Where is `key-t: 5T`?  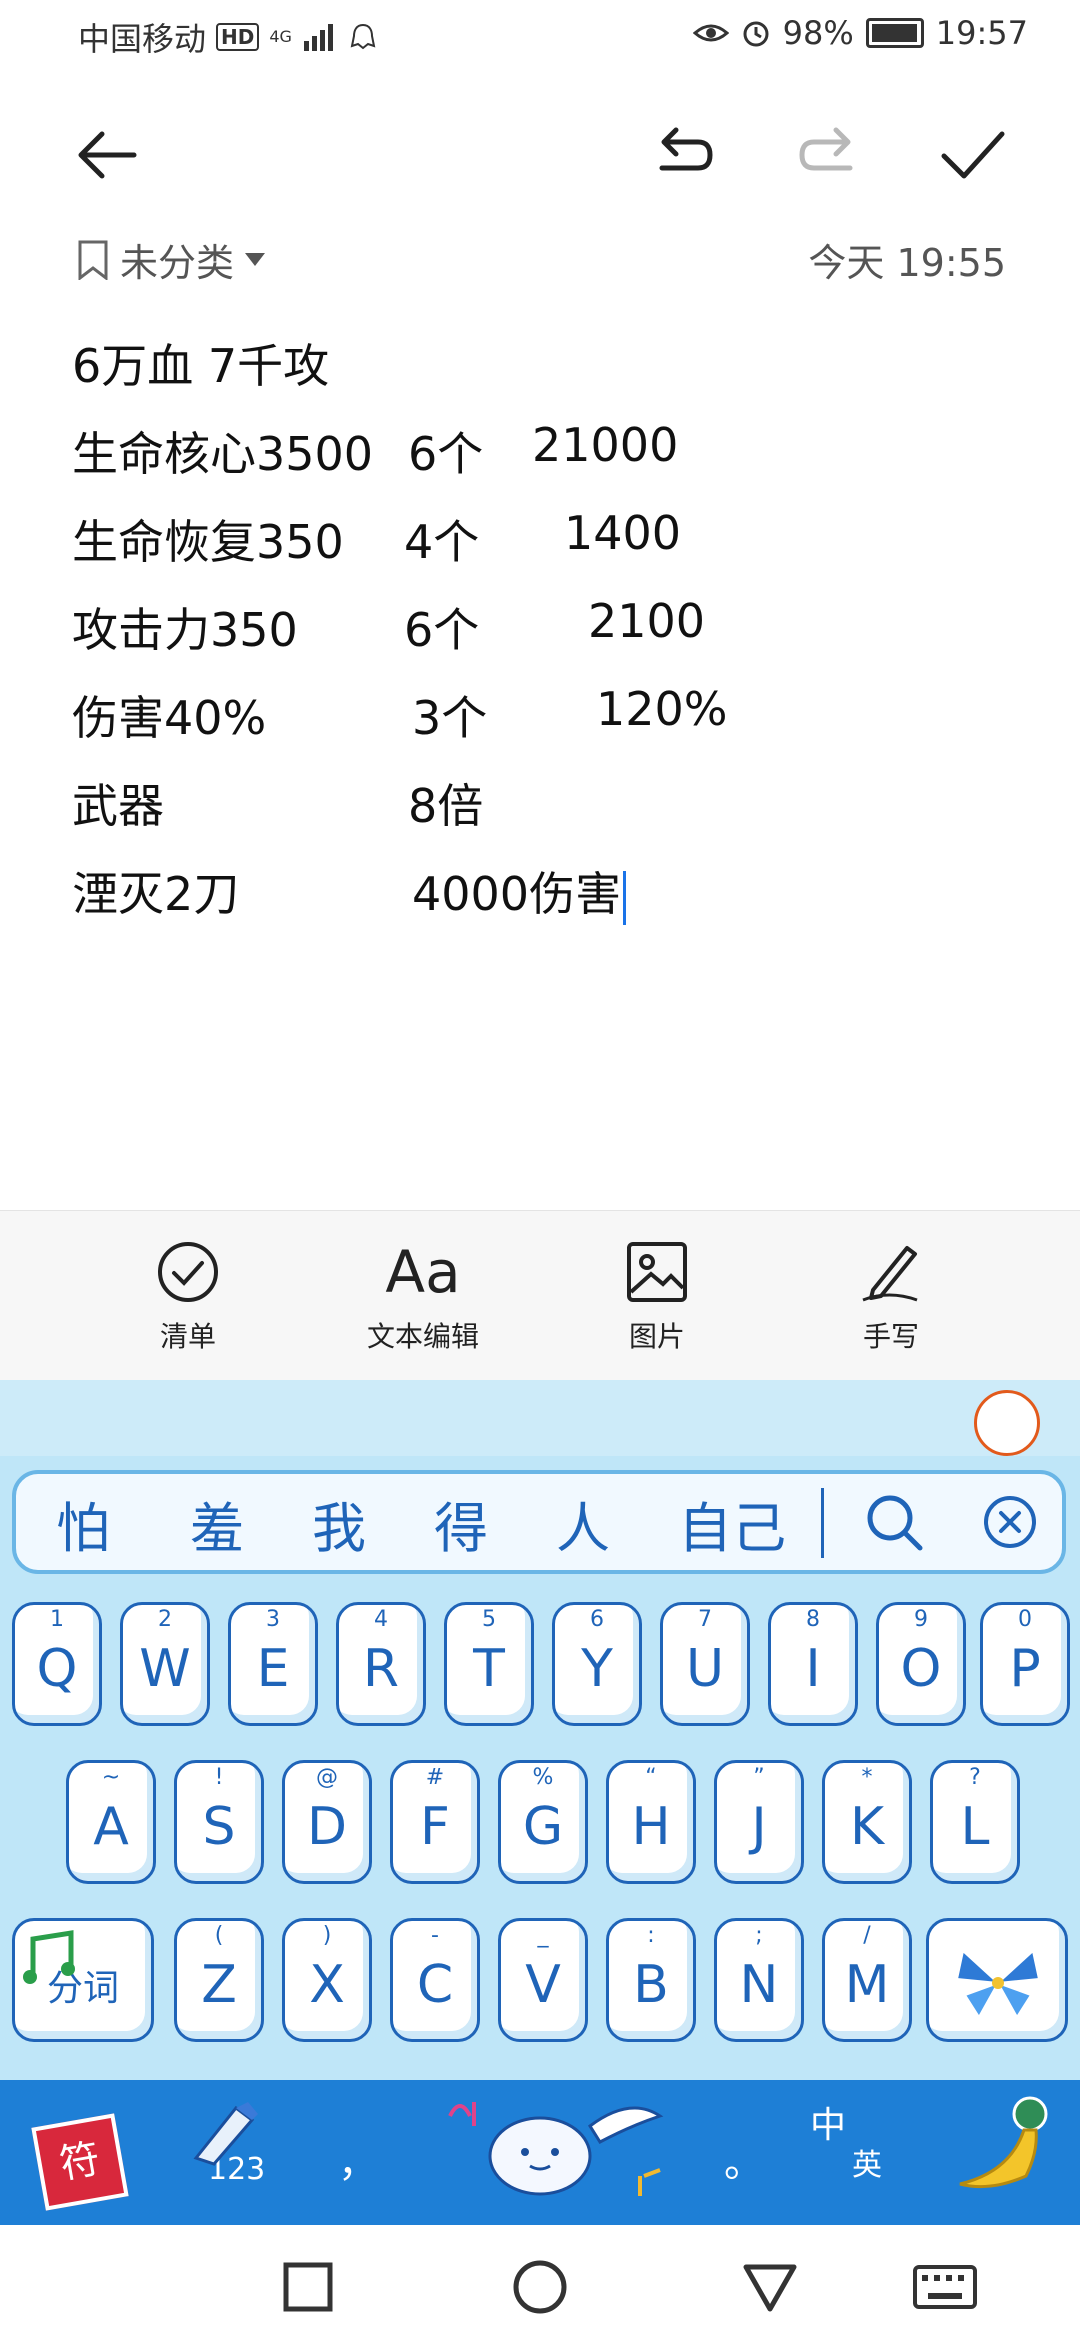 key-t: 5T is located at coordinates (489, 1664).